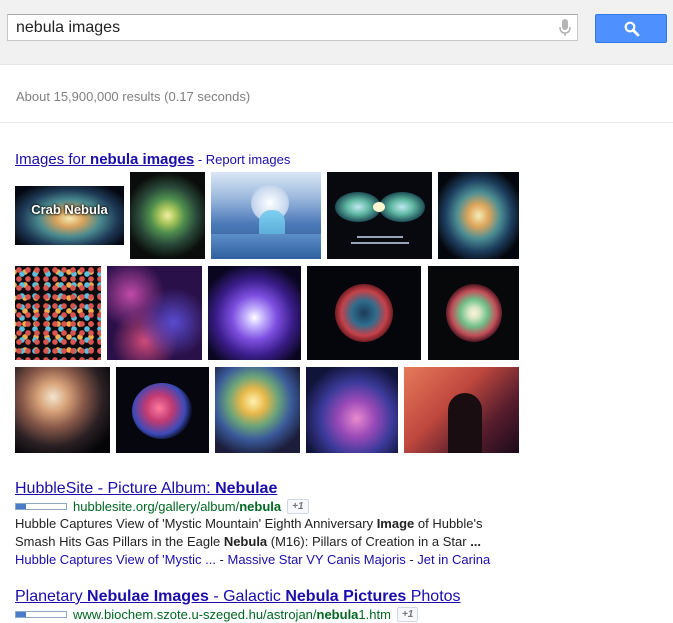 This screenshot has width=673, height=623. Describe the element at coordinates (252, 489) in the screenshot. I see `result-title-link: HubbleSite - Picture Album: Nebulae` at that location.